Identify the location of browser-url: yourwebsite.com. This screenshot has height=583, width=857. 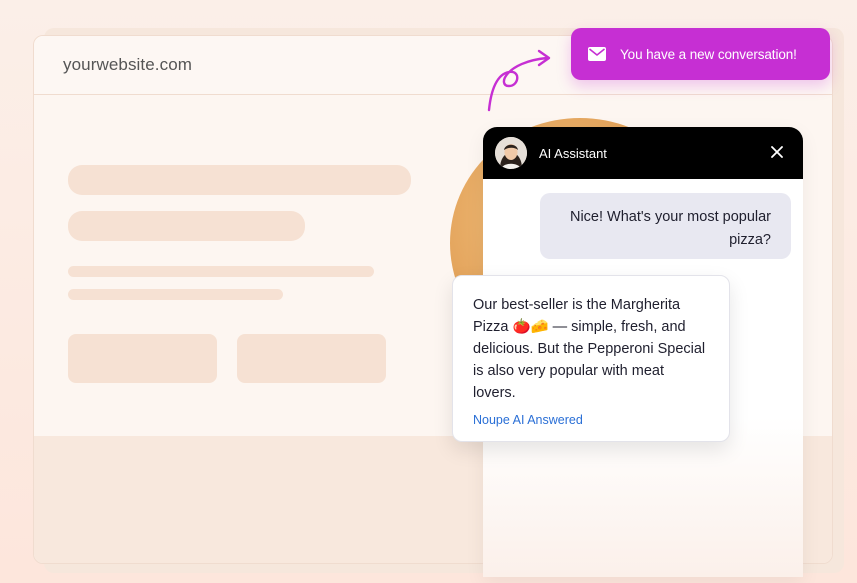
(128, 64).